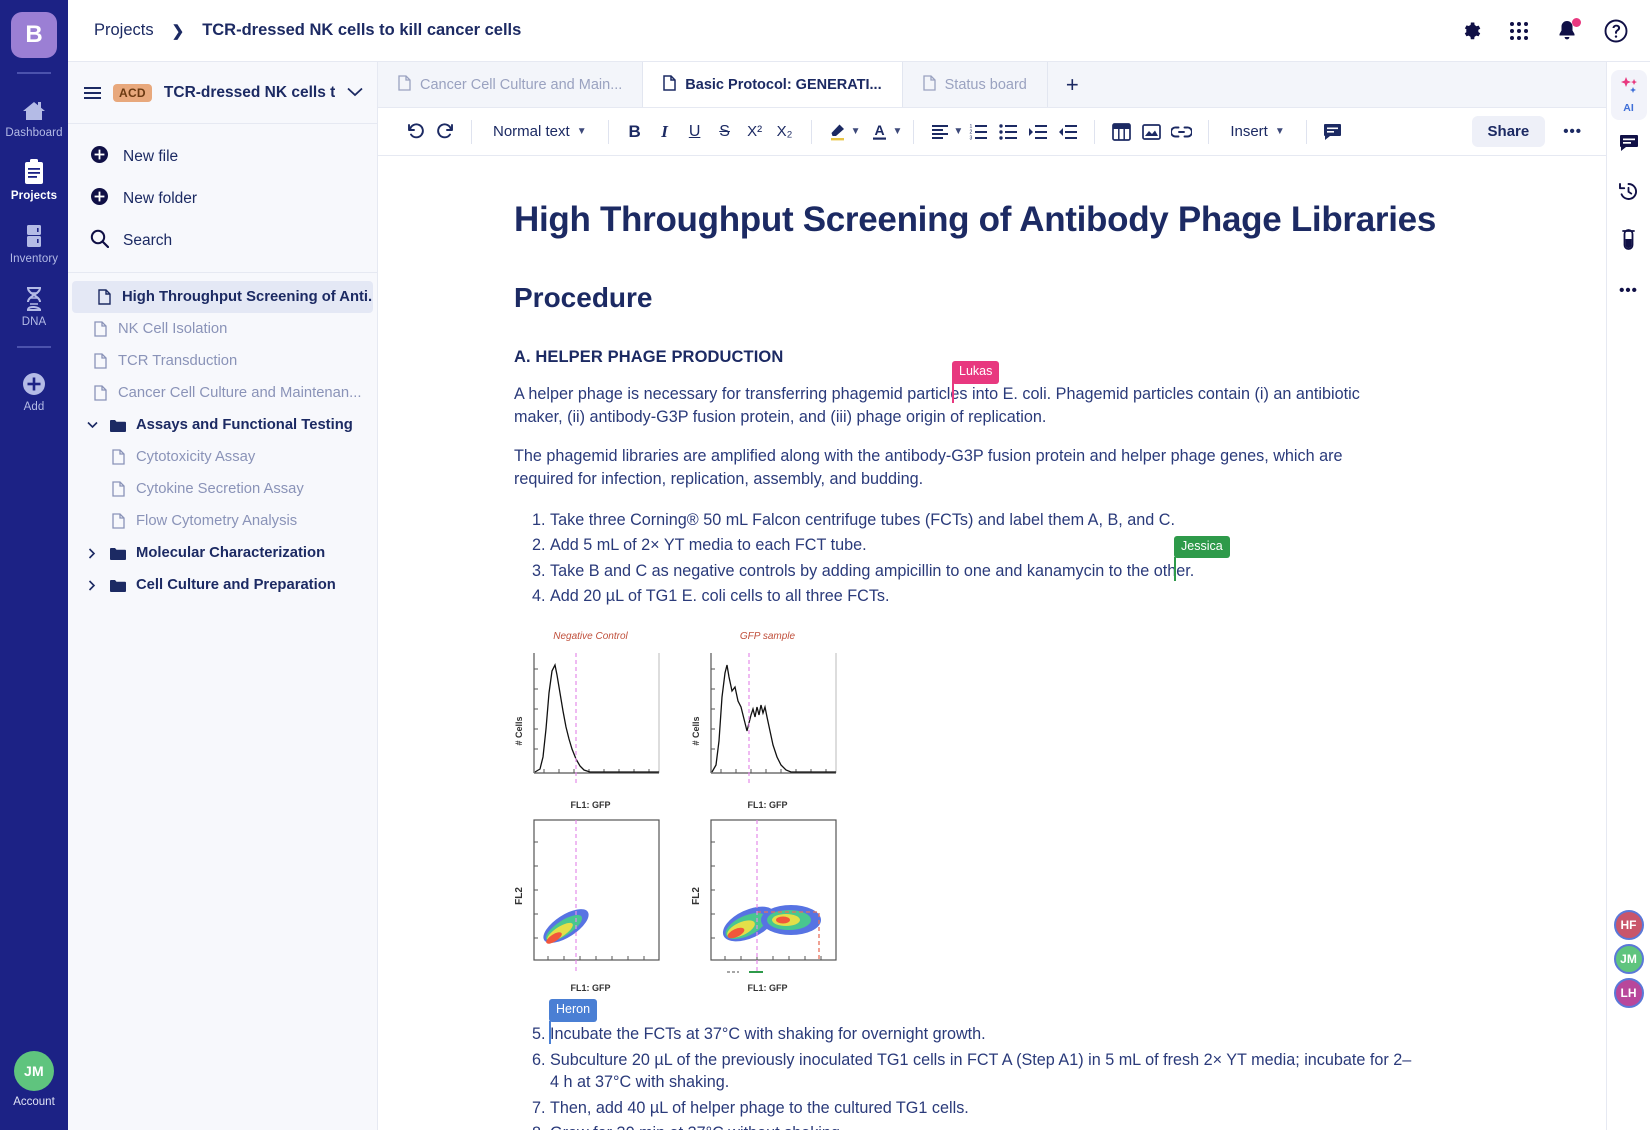 The width and height of the screenshot is (1650, 1130). What do you see at coordinates (34, 295) in the screenshot?
I see `dna-icon` at bounding box center [34, 295].